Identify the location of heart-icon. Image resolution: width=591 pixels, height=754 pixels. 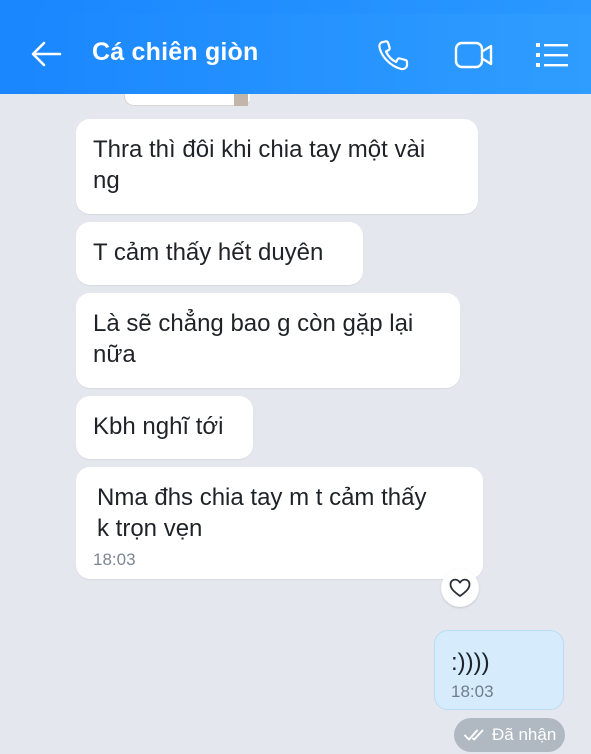
(460, 587).